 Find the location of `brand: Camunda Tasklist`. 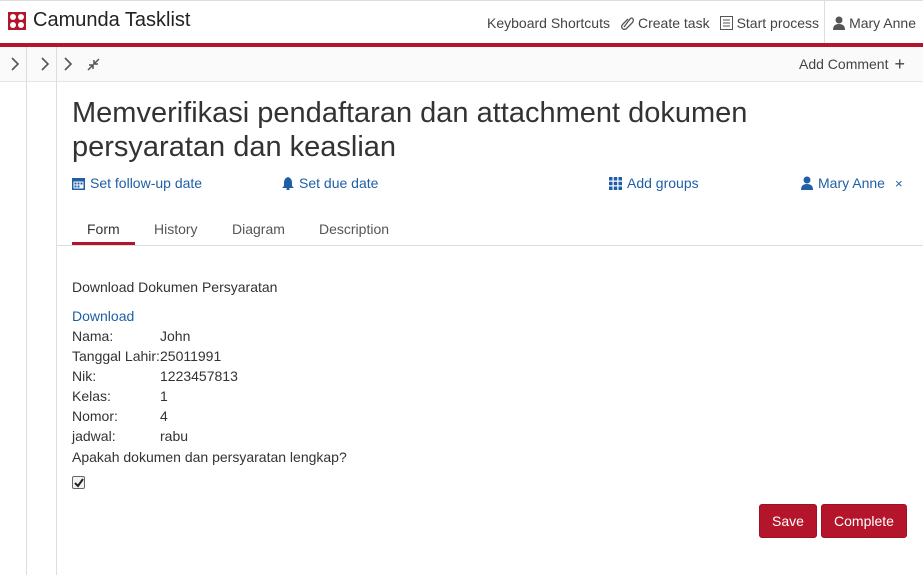

brand: Camunda Tasklist is located at coordinates (99, 20).